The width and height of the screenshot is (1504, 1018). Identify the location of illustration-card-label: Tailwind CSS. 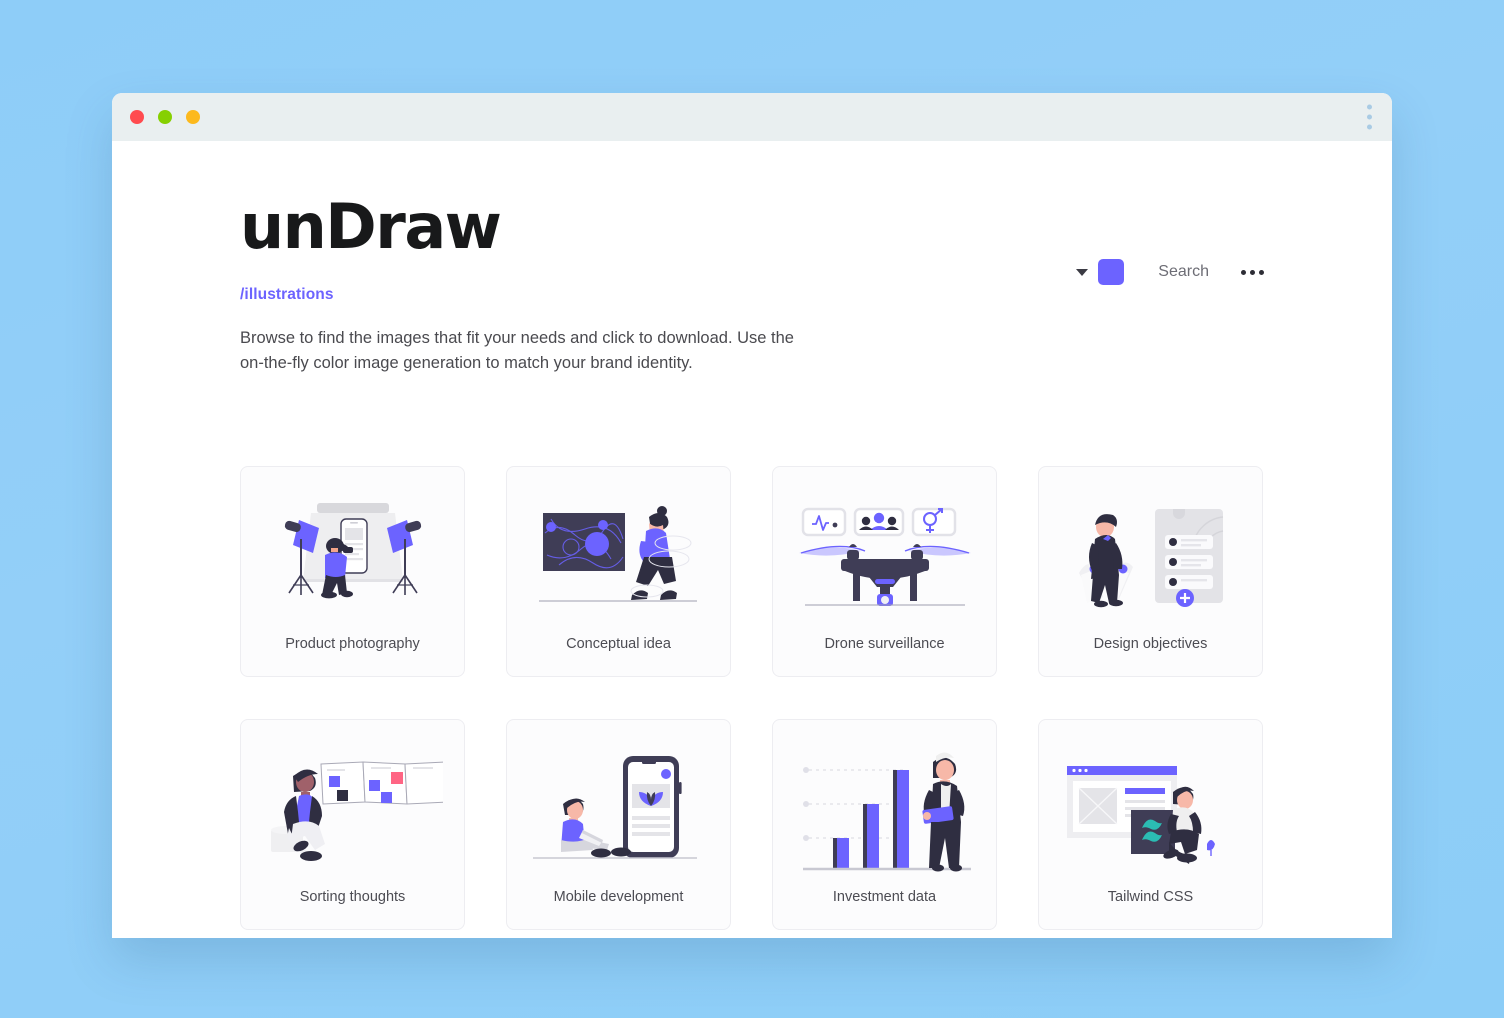
(1150, 896).